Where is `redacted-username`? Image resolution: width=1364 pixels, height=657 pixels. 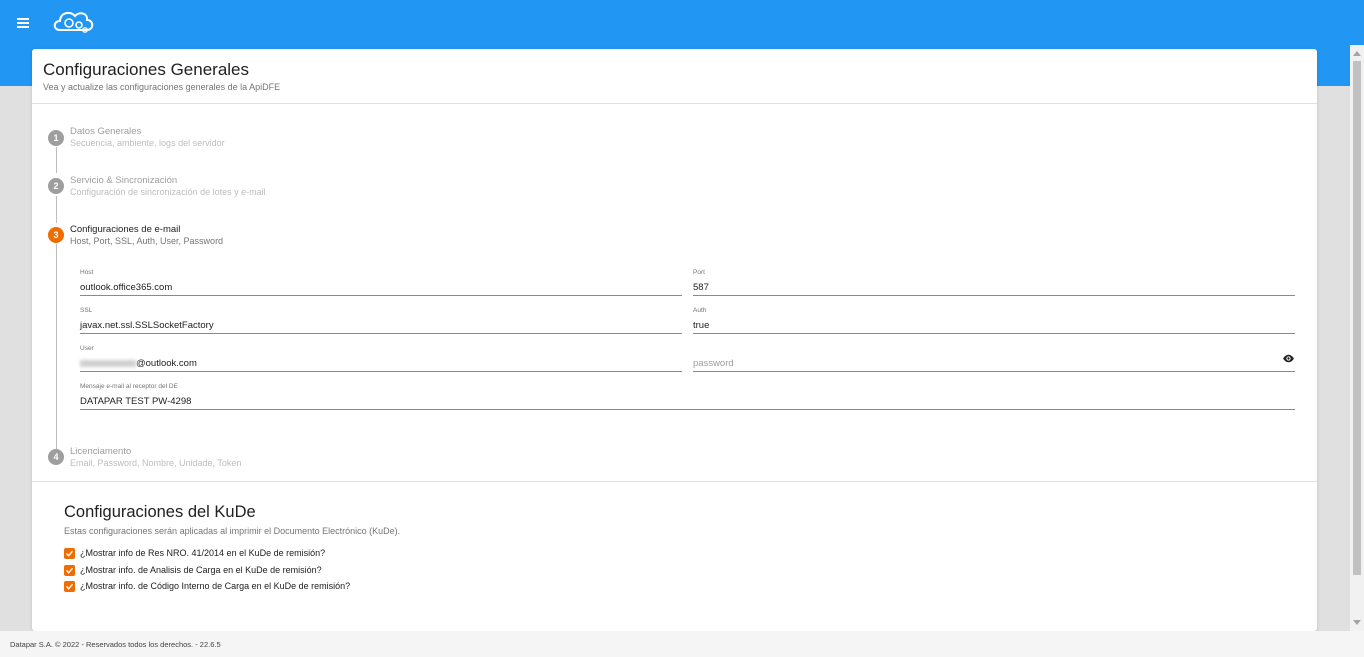 redacted-username is located at coordinates (108, 363).